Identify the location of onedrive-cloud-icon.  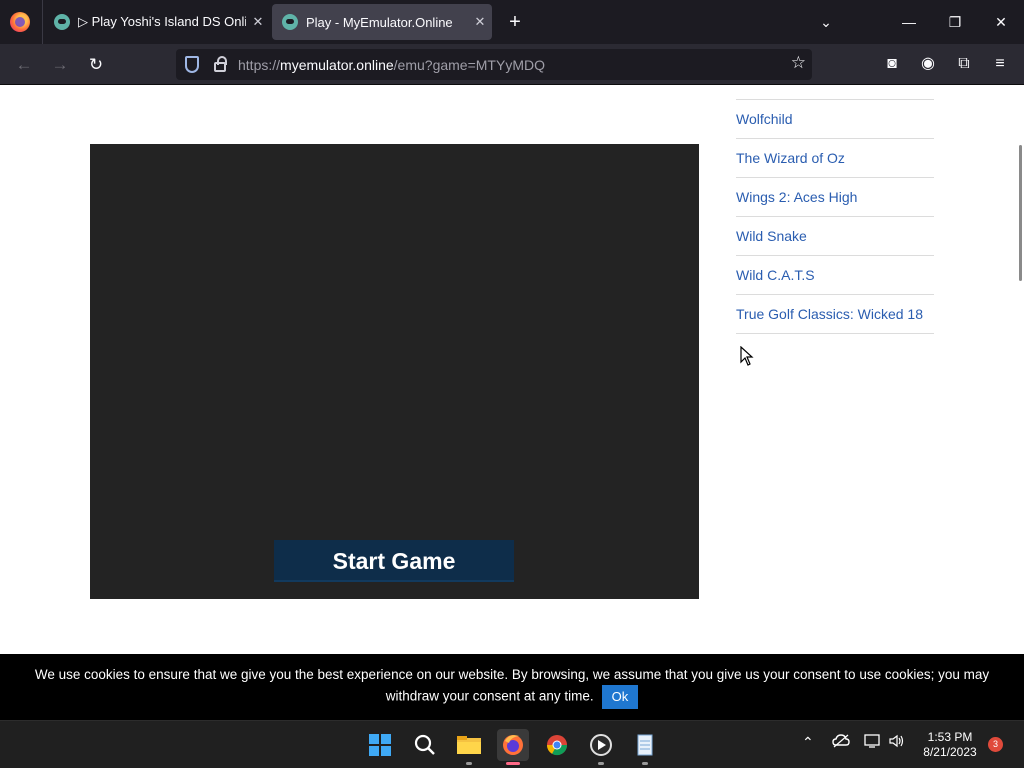
(841, 742).